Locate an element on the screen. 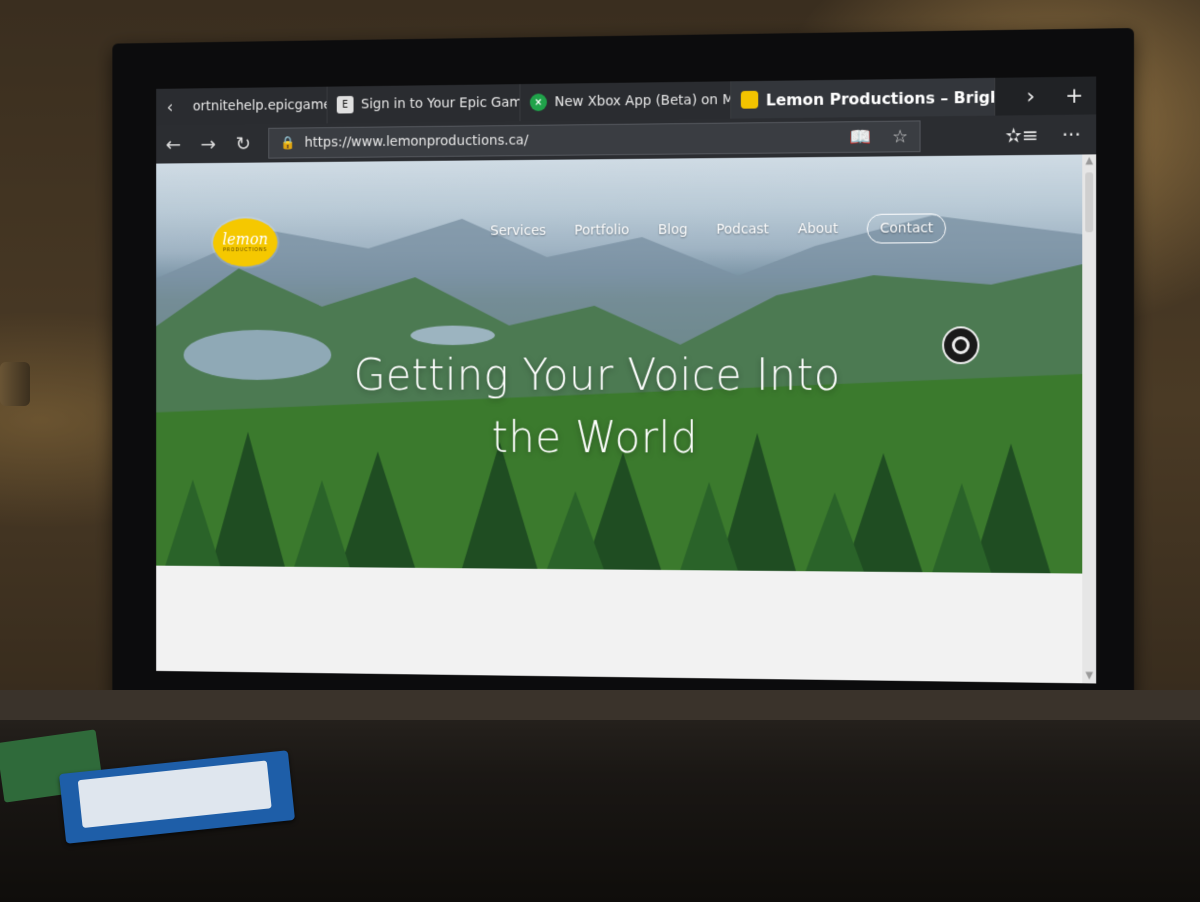 The height and width of the screenshot is (902, 1200). tab-label: Sign in to Your Epic Games . is located at coordinates (440, 103).